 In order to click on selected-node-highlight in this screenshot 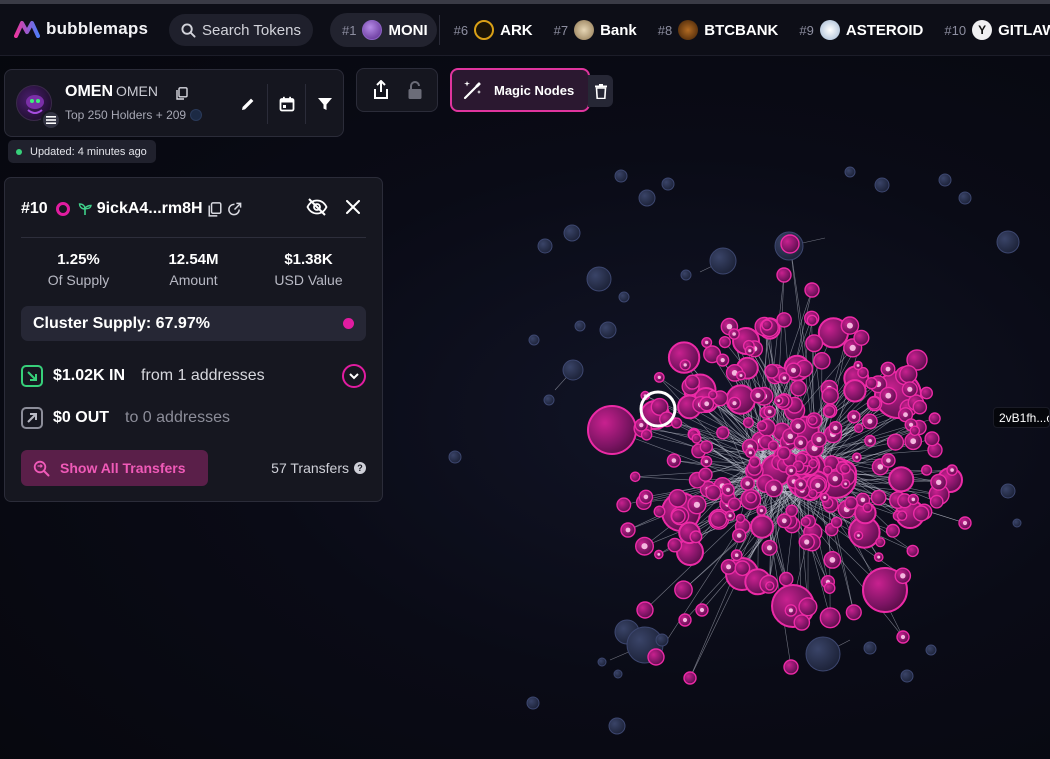, I will do `click(658, 409)`.